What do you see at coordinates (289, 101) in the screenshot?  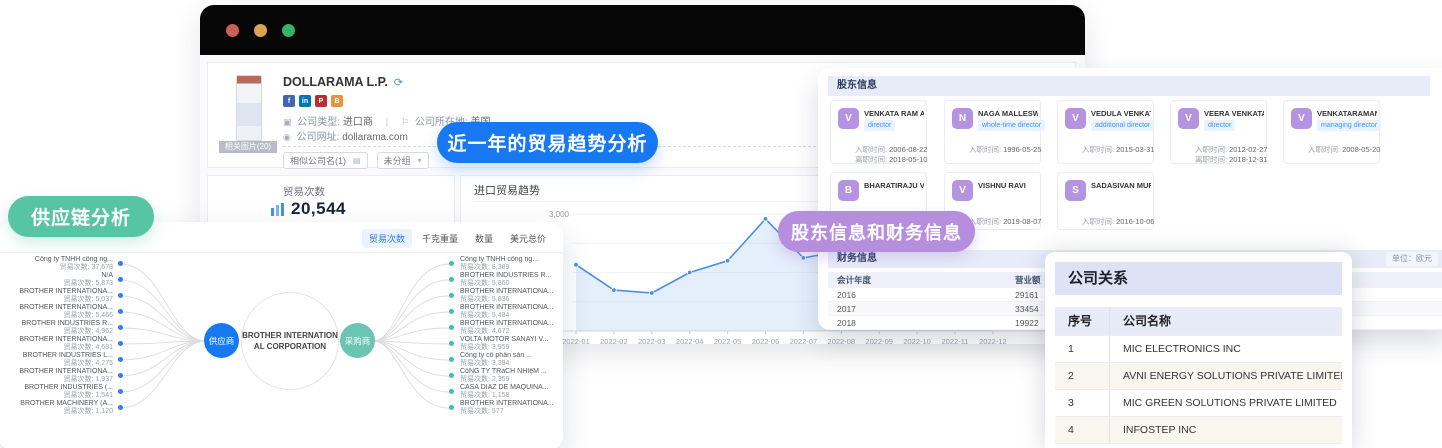 I see `facebook-icon: f` at bounding box center [289, 101].